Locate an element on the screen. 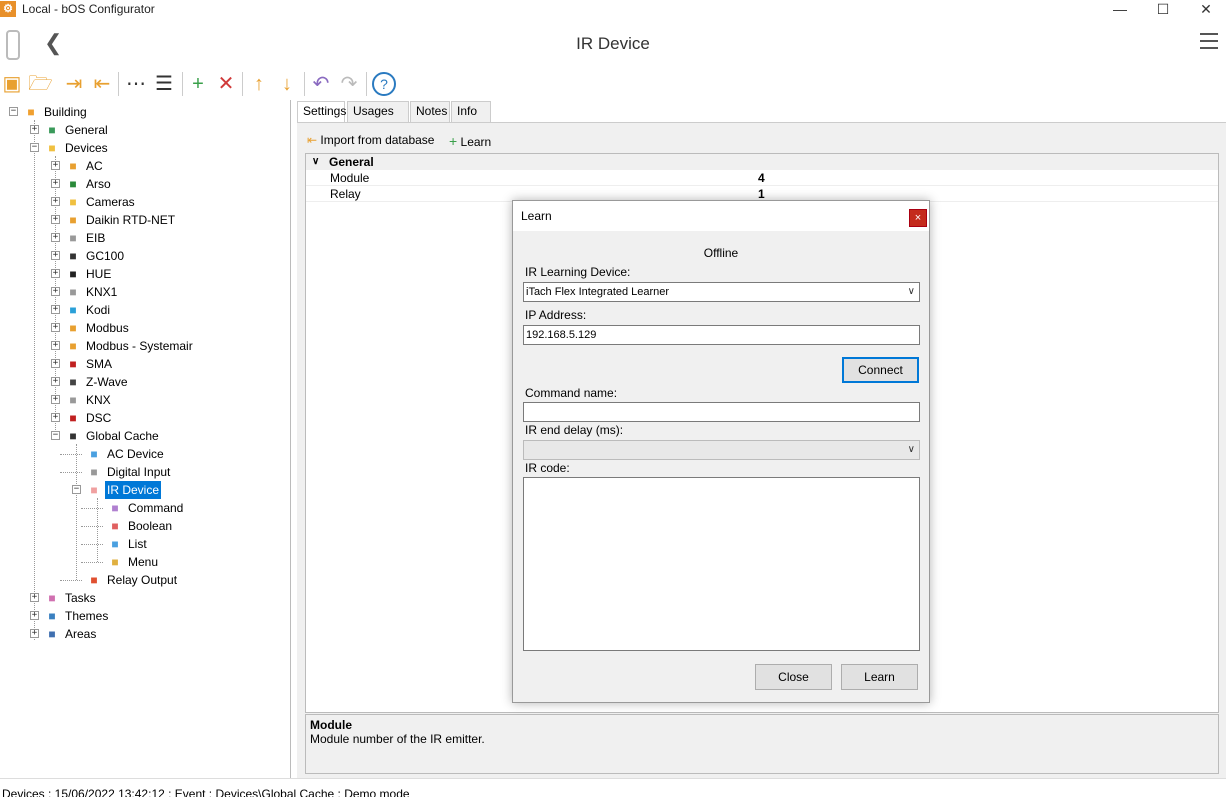 The height and width of the screenshot is (797, 1226). tree-item: ■ Relay Output is located at coordinates (145, 580).